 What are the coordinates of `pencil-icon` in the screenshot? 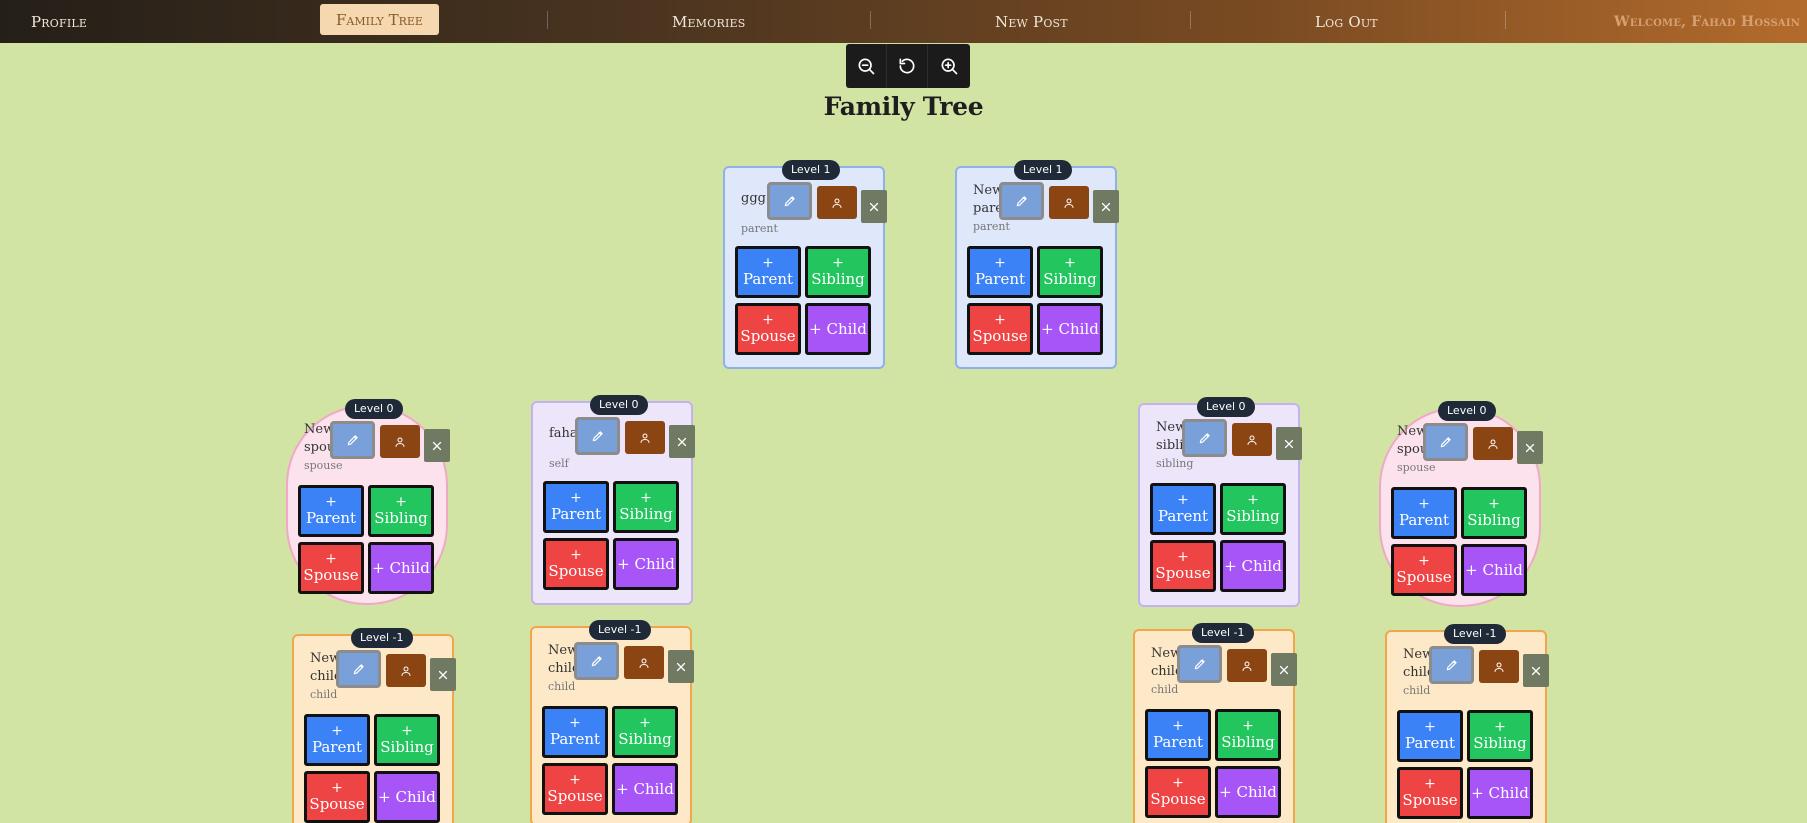 It's located at (352, 440).